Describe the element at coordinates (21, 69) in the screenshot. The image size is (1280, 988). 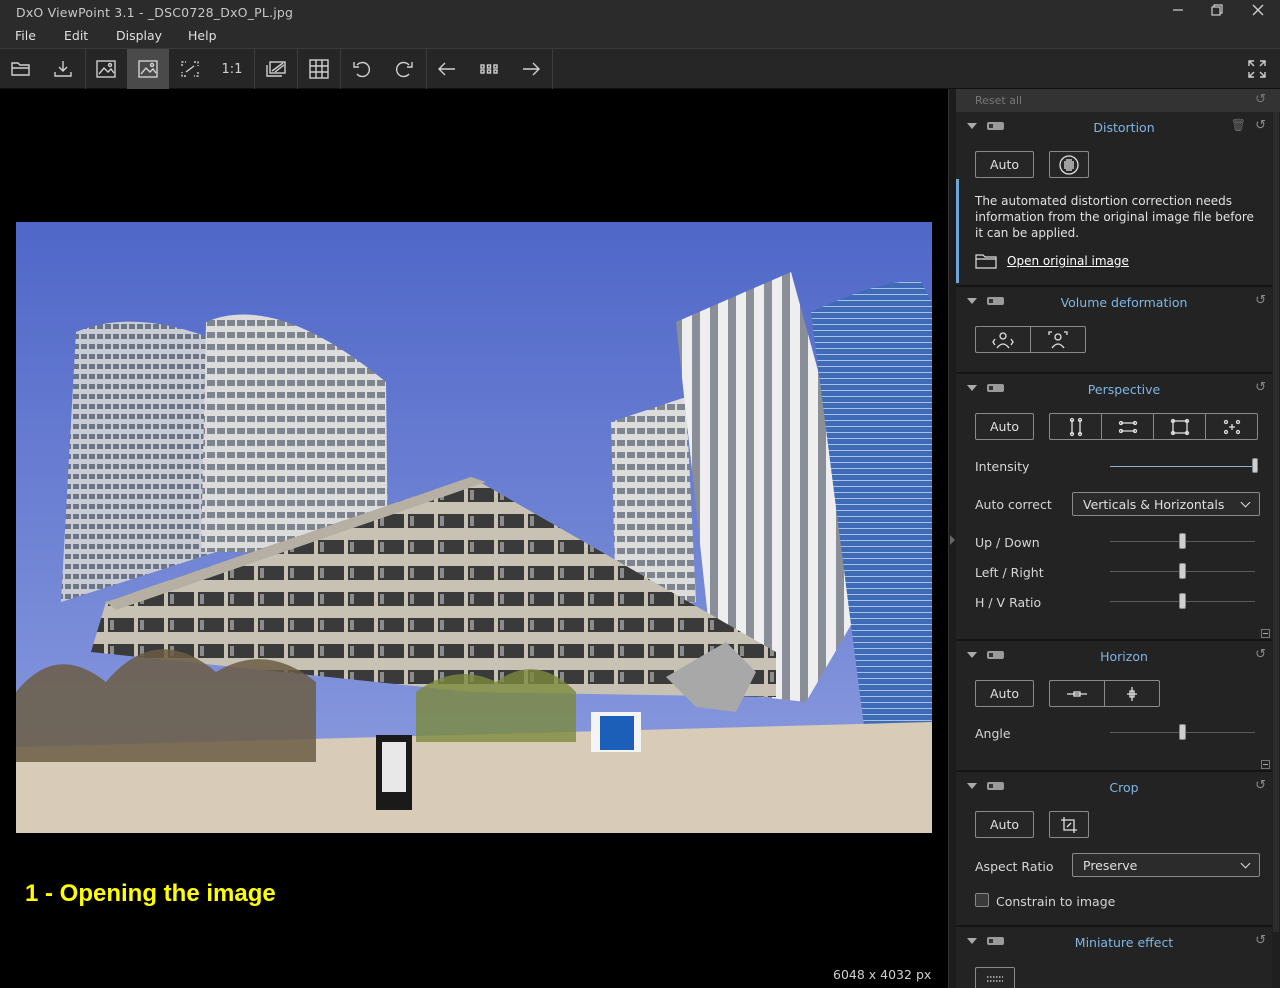
I see `open-folder-icon` at that location.